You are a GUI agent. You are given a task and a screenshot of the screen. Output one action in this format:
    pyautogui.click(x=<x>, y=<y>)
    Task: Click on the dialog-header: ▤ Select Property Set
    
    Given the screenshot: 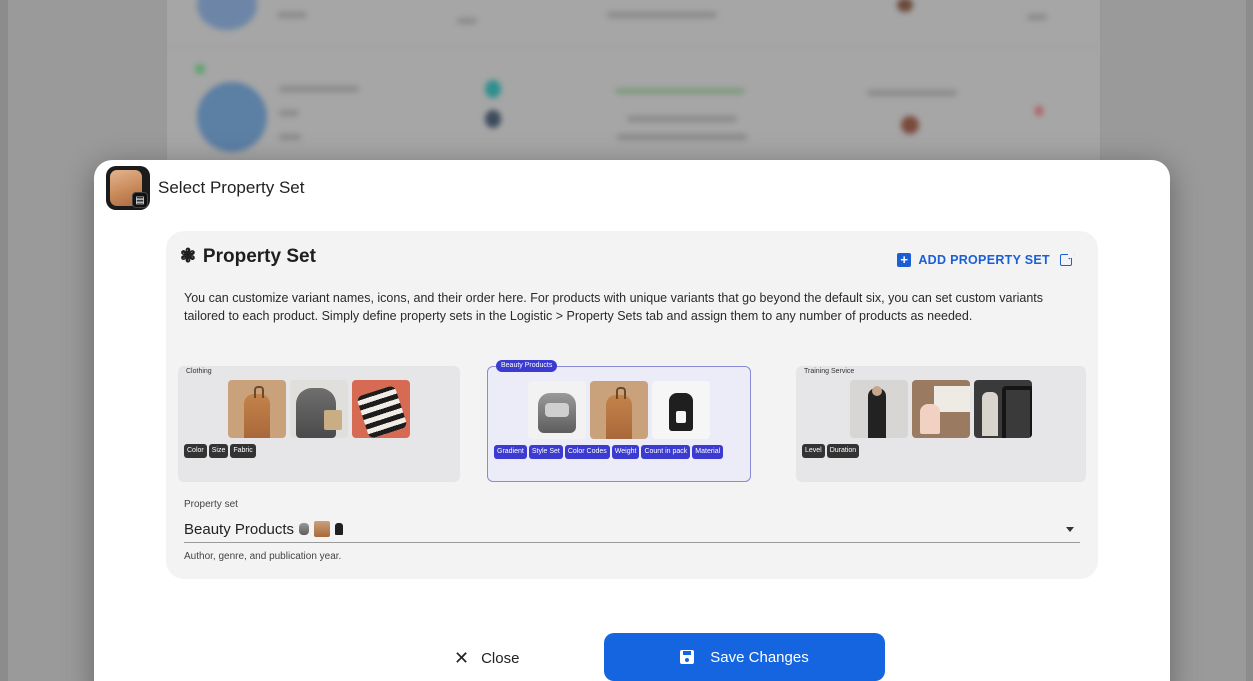 What is the action you would take?
    pyautogui.click(x=205, y=188)
    